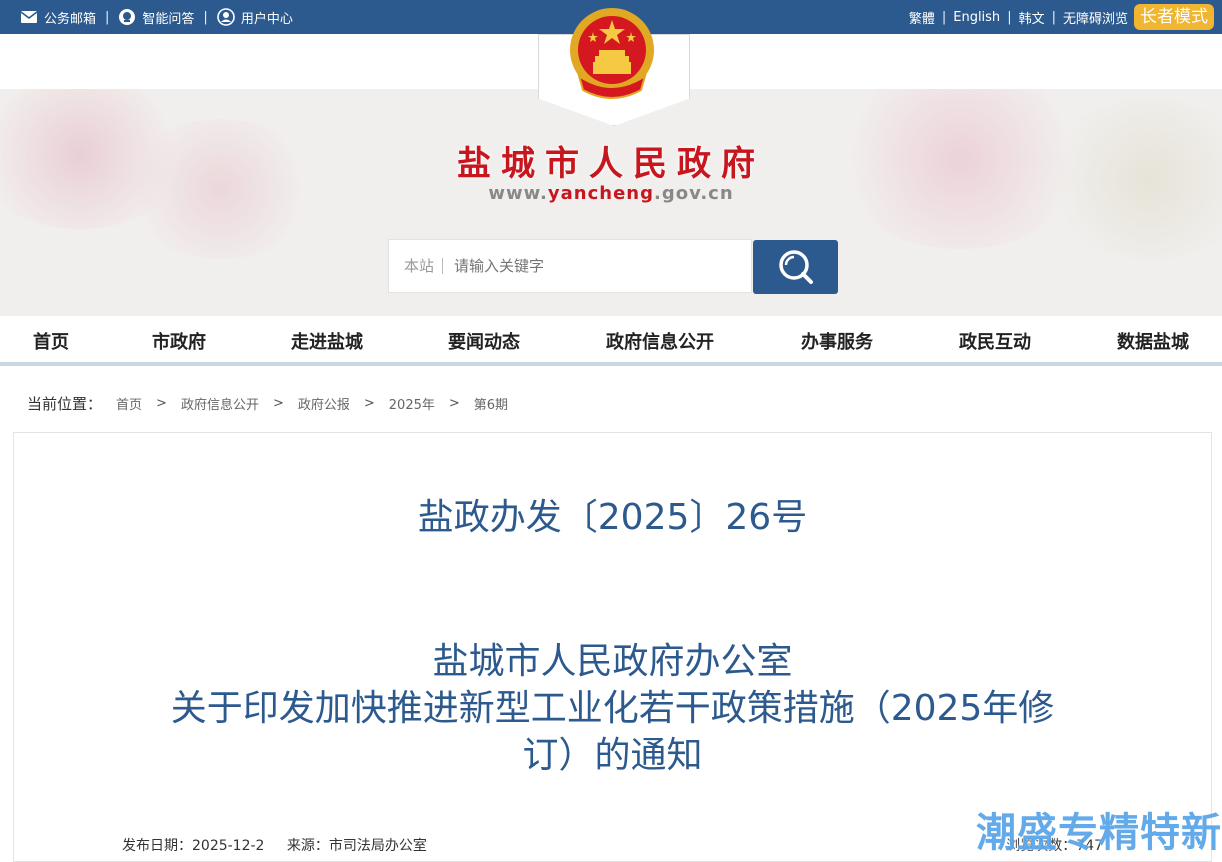  What do you see at coordinates (1095, 17) in the screenshot?
I see `accessibility-link: 无障碍浏览` at bounding box center [1095, 17].